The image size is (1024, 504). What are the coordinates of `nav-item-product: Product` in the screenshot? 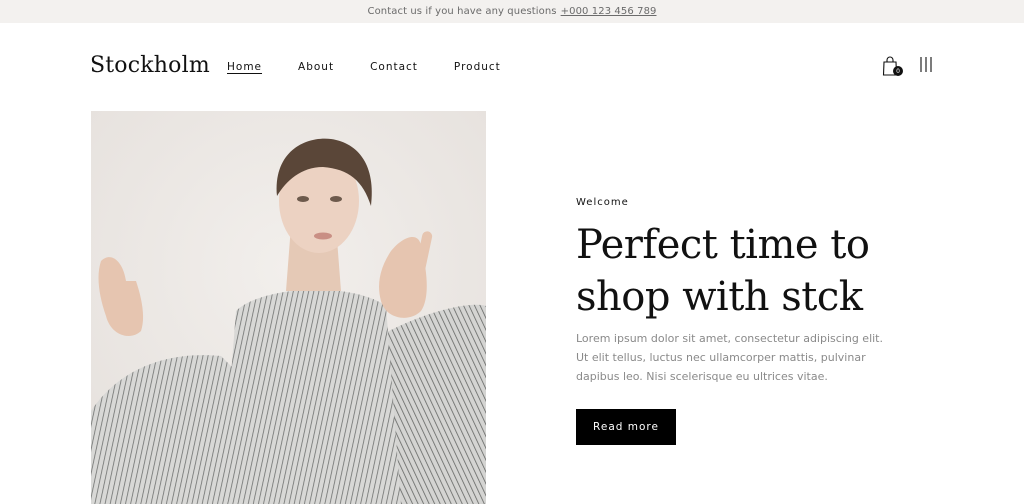 It's located at (477, 67).